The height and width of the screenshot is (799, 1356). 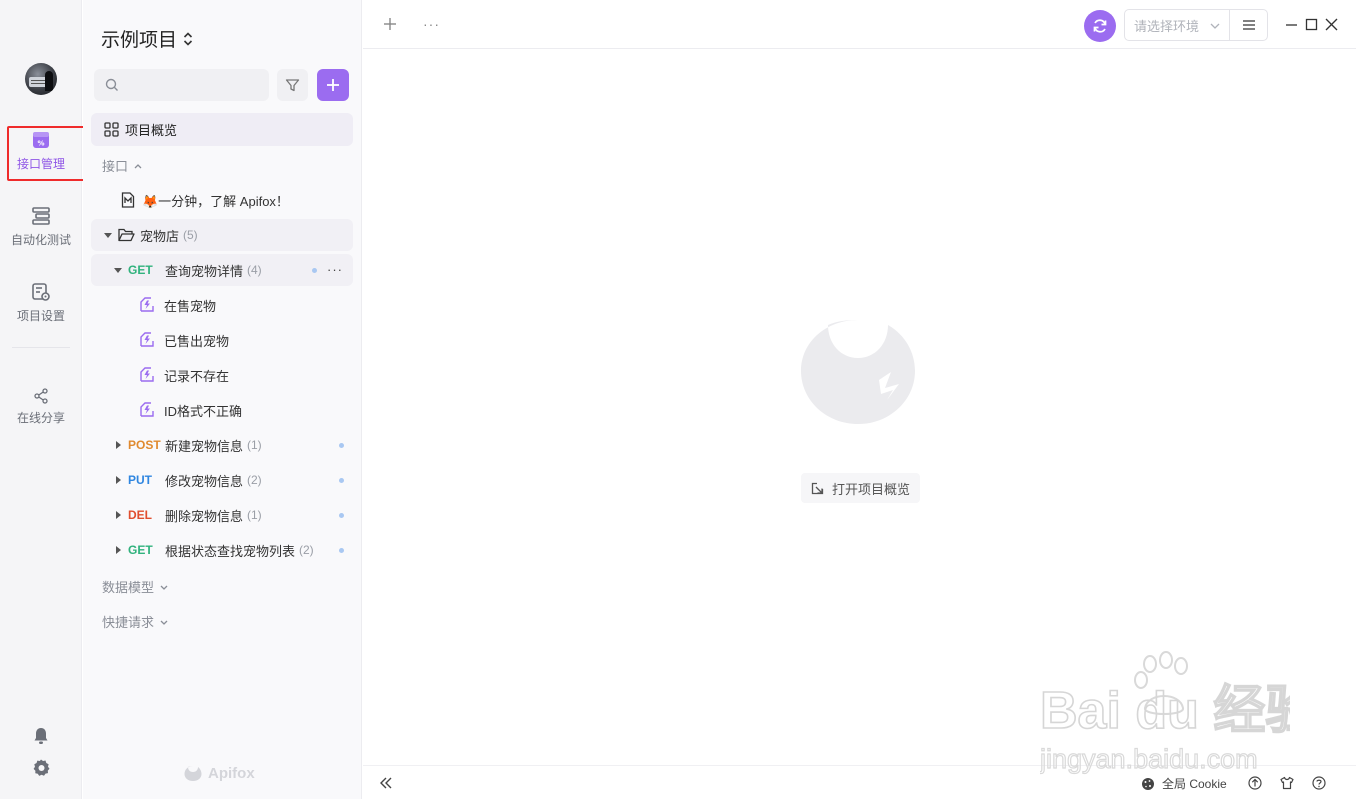 What do you see at coordinates (128, 587) in the screenshot?
I see `section-models-label: 数据模型` at bounding box center [128, 587].